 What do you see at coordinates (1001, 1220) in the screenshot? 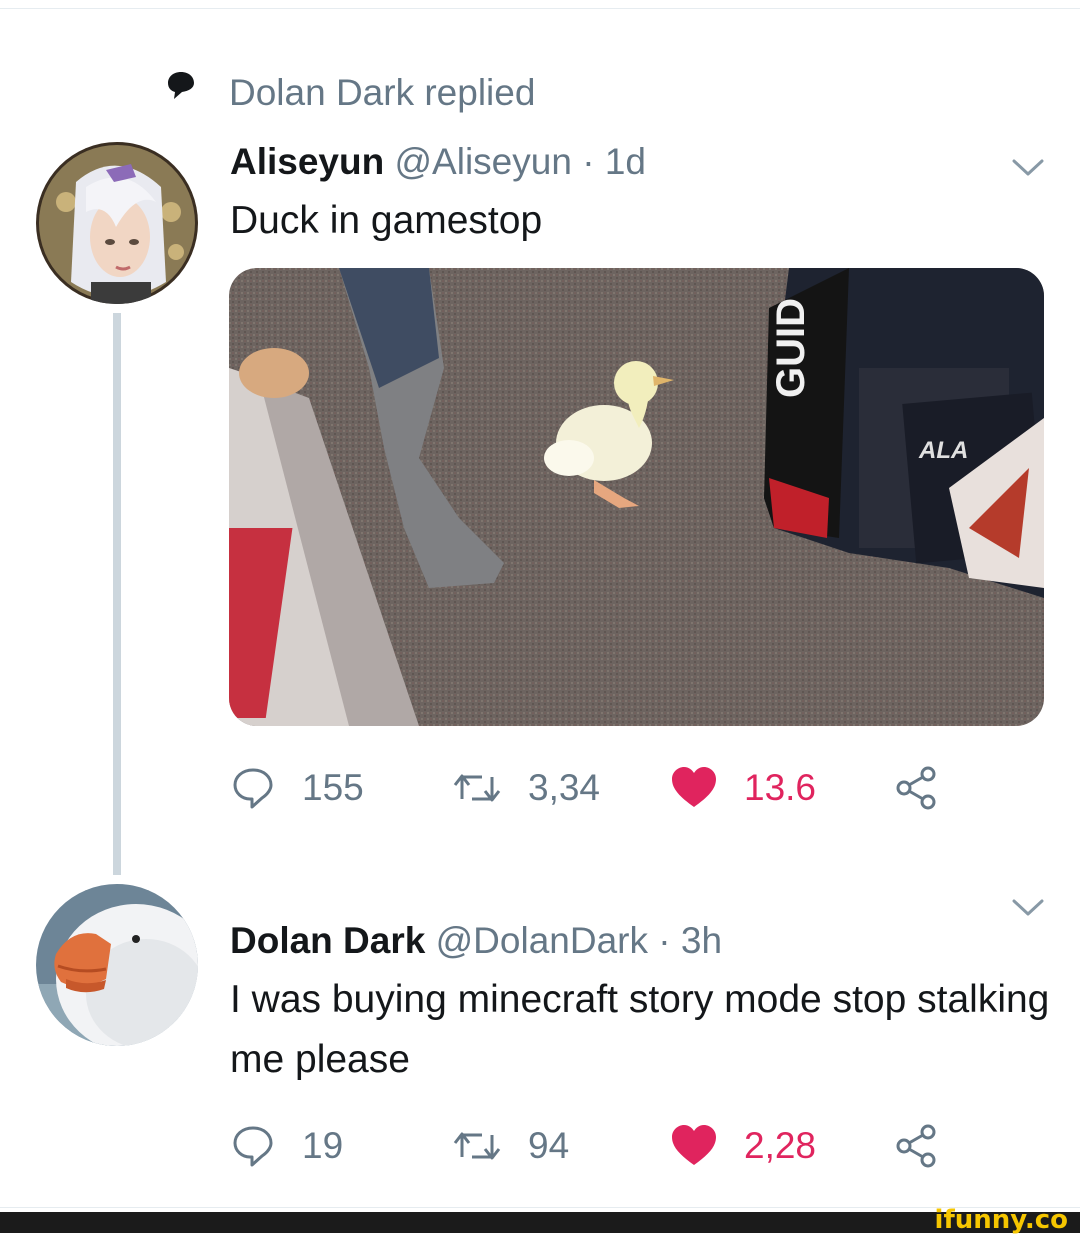
I see `watermark-logo: ifunny.co` at bounding box center [1001, 1220].